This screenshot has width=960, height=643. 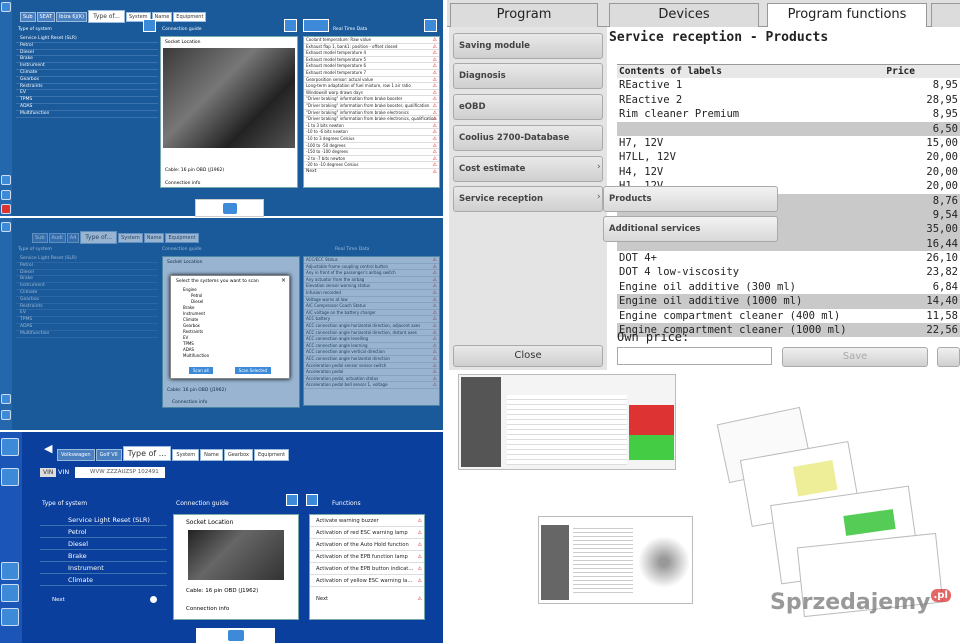 I want to click on table-row: H7, 12V 15,00, so click(x=788, y=143).